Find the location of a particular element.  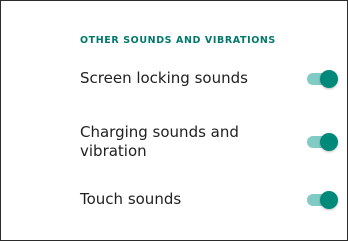

section-header: OTHER SOUNDS AND VIBRATIONS is located at coordinates (178, 40).